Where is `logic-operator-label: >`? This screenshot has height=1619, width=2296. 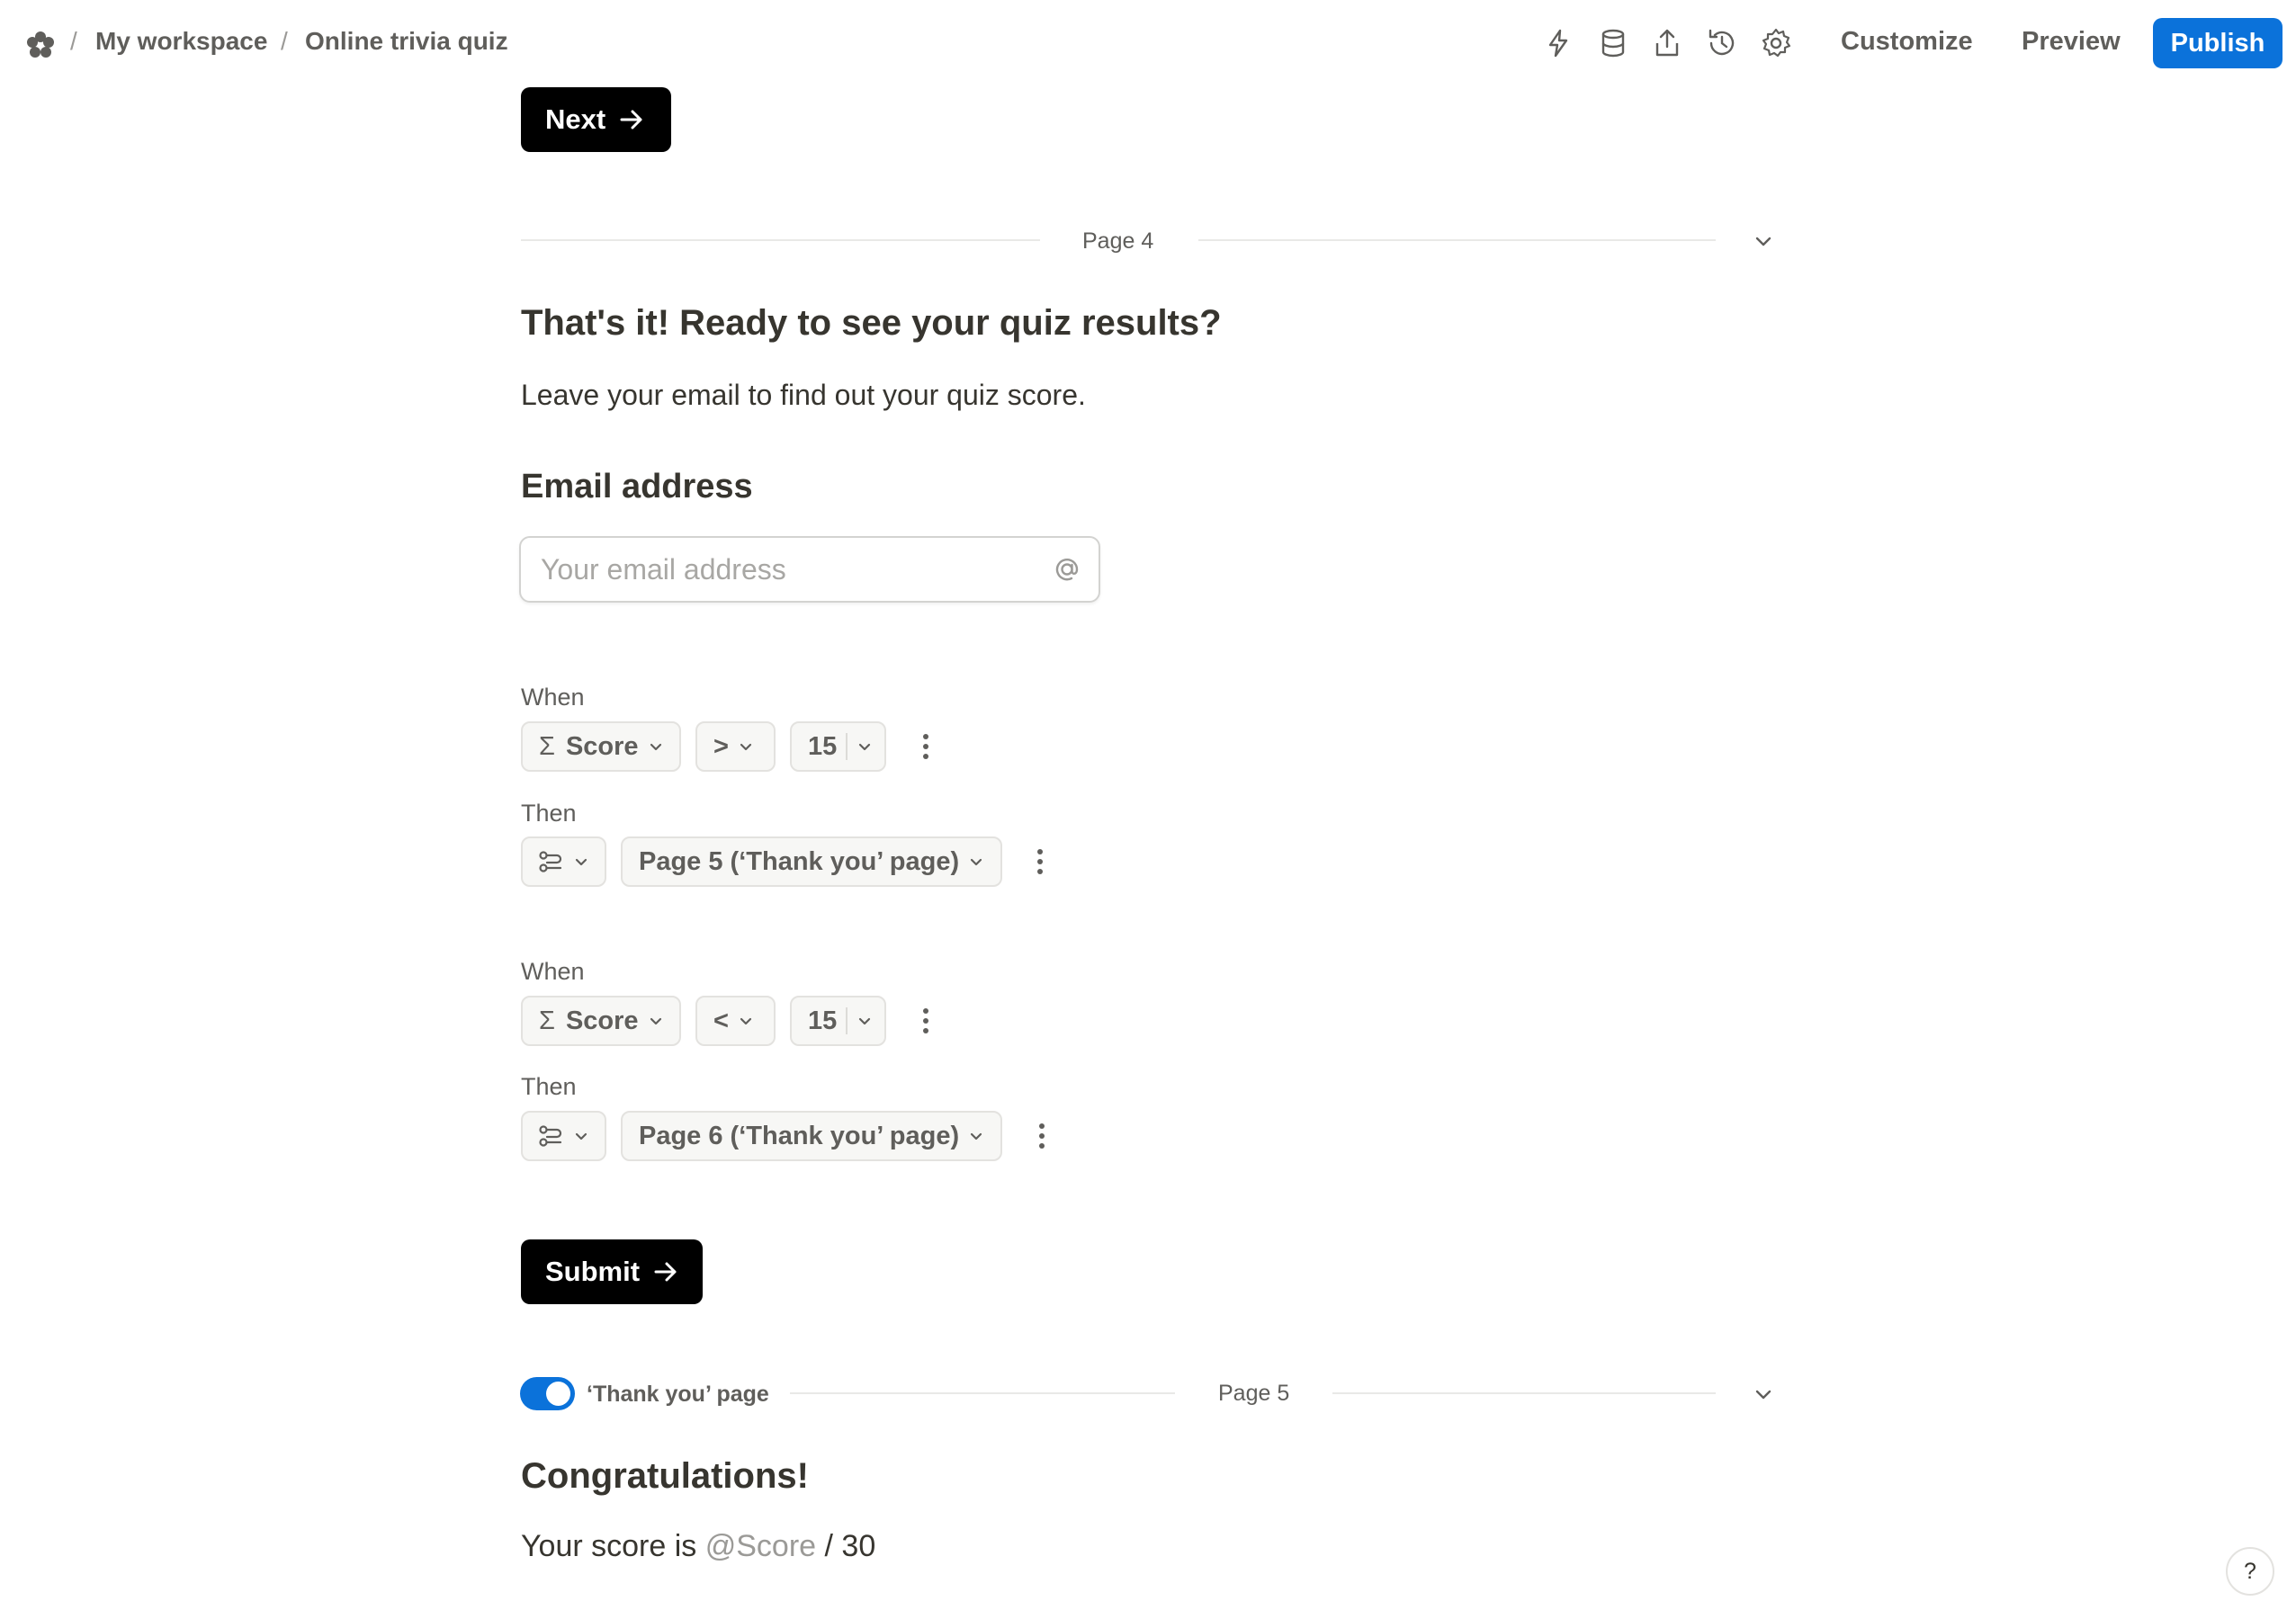
logic-operator-label: > is located at coordinates (721, 746).